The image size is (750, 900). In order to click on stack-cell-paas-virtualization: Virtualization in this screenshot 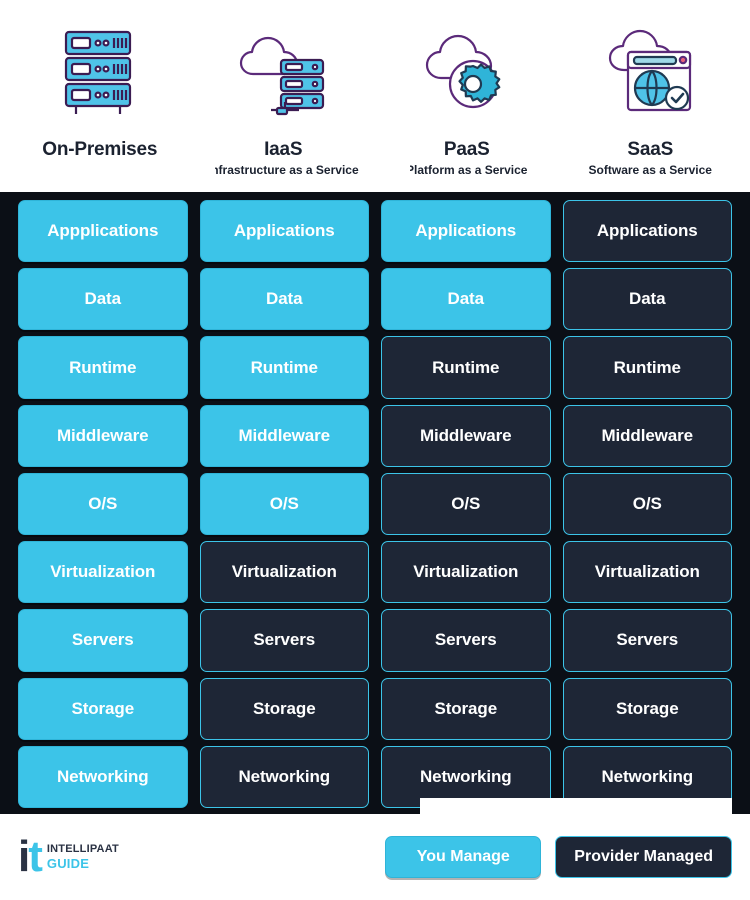, I will do `click(466, 572)`.